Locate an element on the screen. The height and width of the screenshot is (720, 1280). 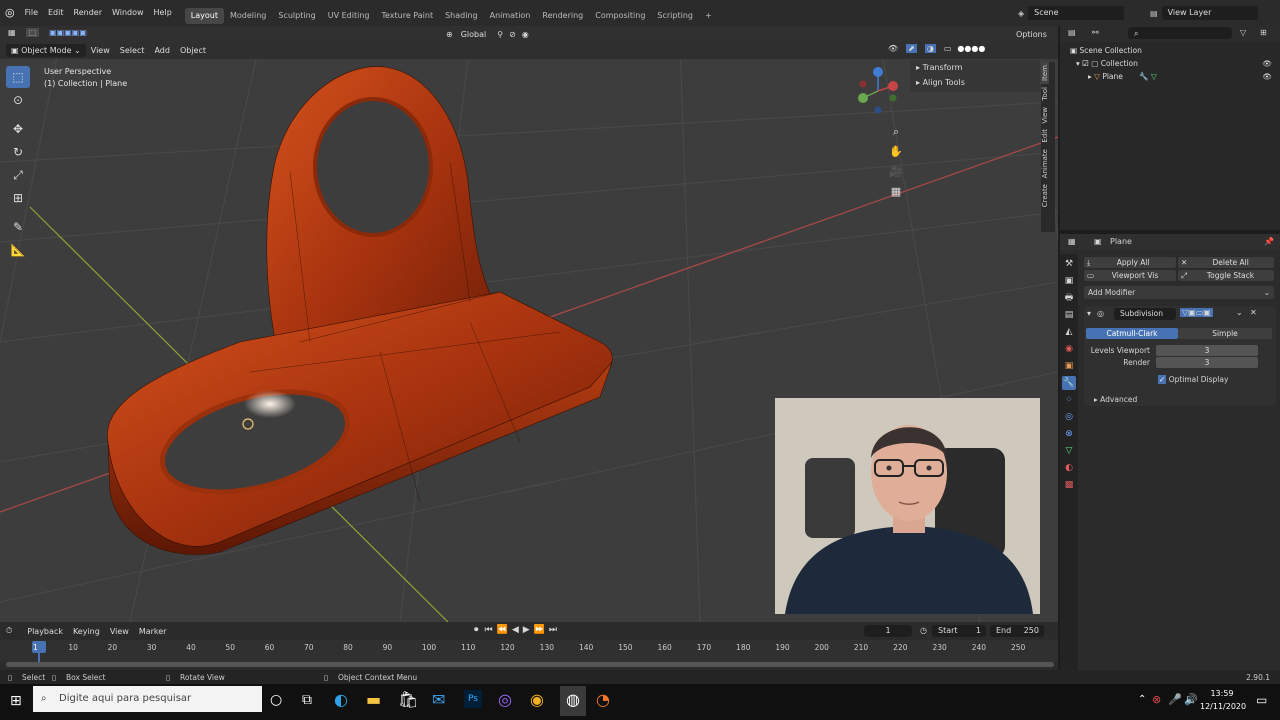
viewport-menu-object: Object is located at coordinates (193, 50).